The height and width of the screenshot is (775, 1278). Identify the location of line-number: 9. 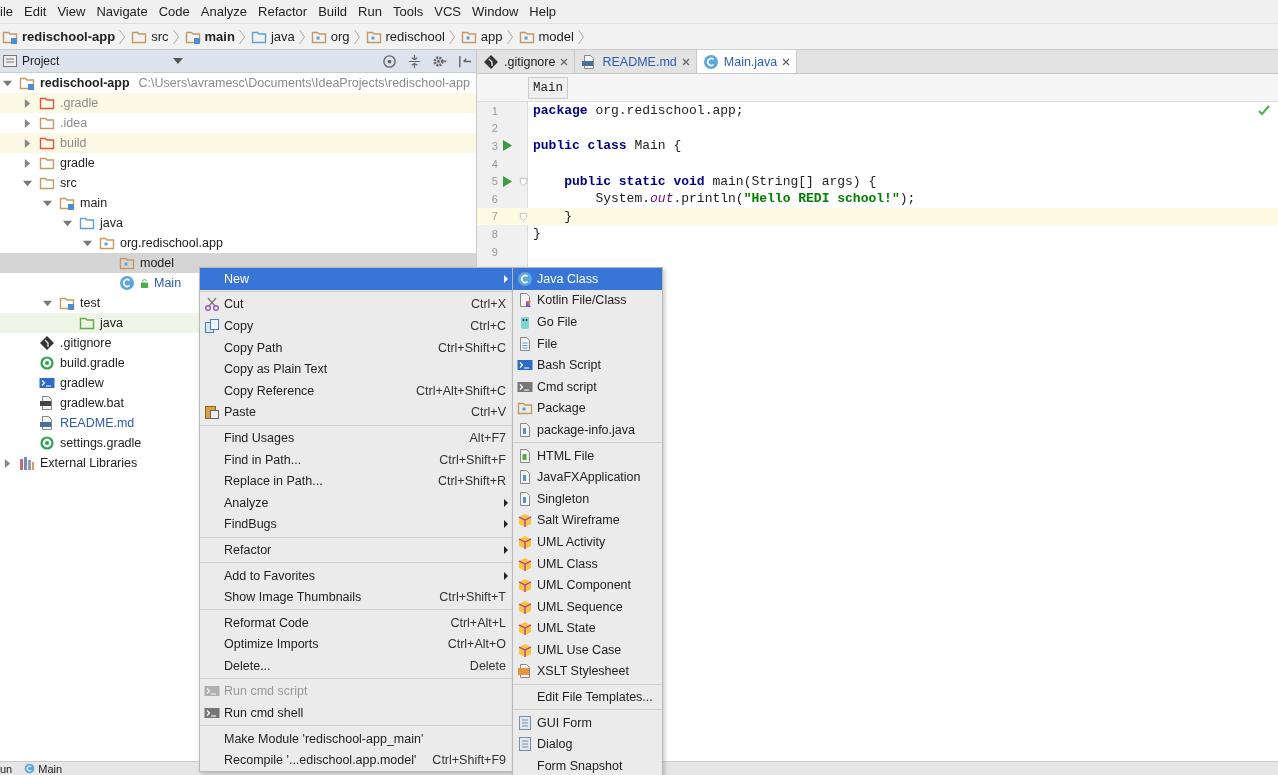
(494, 251).